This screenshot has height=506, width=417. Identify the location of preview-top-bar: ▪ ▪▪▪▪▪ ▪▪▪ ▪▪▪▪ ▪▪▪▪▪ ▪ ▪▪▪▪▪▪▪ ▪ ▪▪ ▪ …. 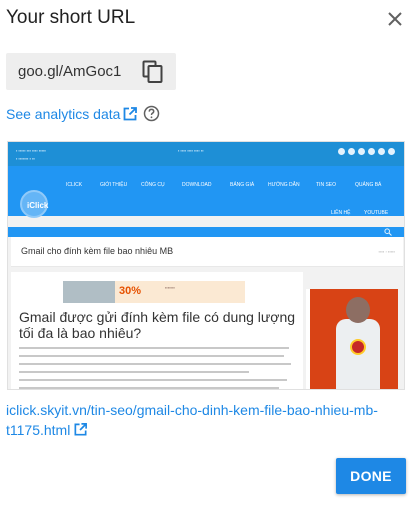
(206, 154).